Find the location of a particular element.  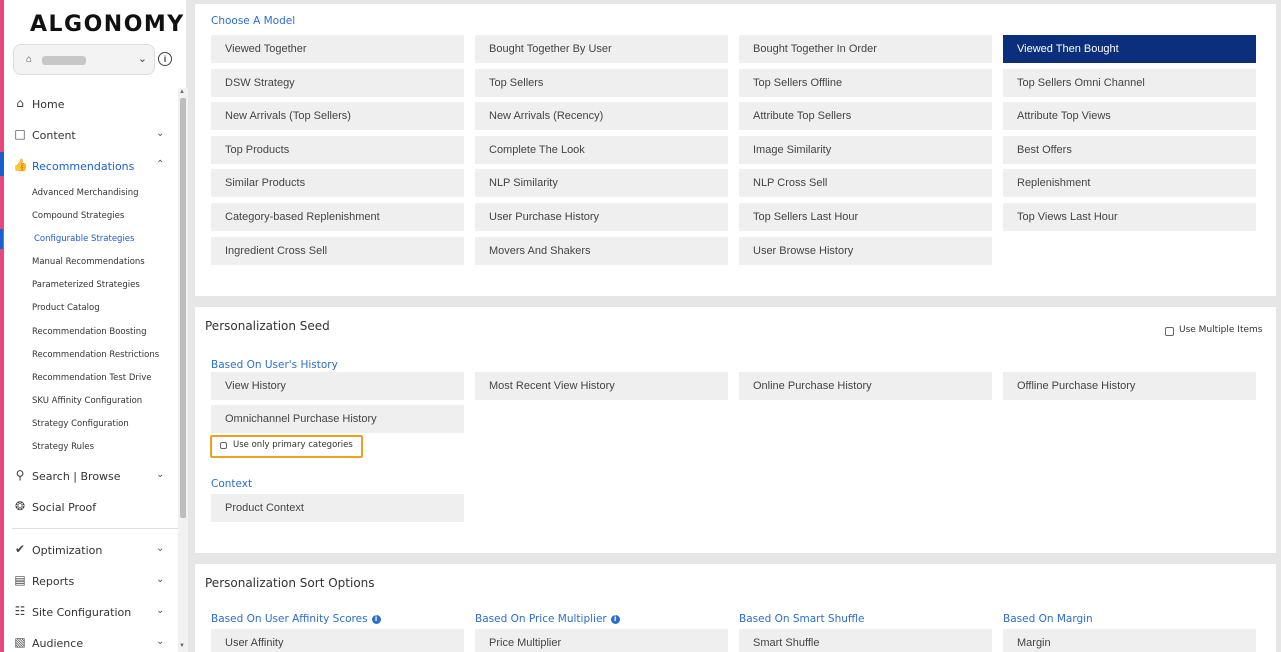

context-option: Product Context is located at coordinates (337, 508).